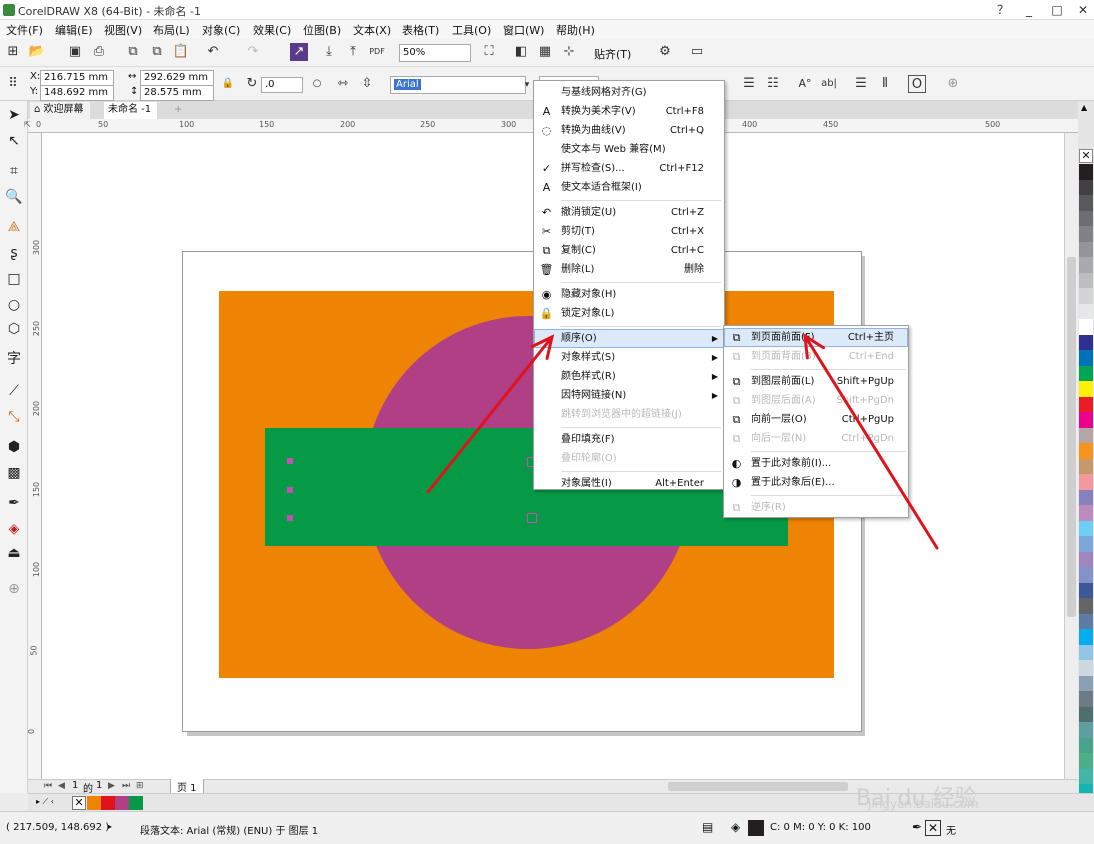  What do you see at coordinates (682, 441) in the screenshot?
I see `annotation-arrows` at bounding box center [682, 441].